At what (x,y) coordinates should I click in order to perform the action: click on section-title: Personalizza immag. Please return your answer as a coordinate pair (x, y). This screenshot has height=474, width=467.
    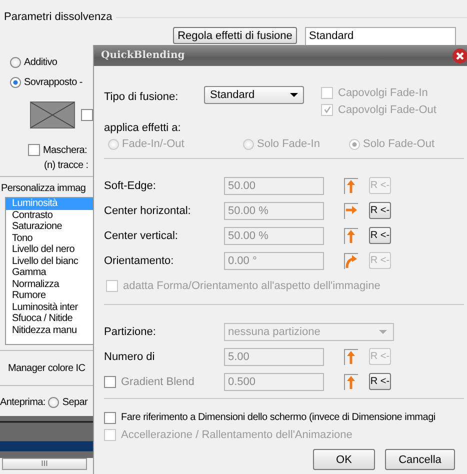
    Looking at the image, I should click on (43, 189).